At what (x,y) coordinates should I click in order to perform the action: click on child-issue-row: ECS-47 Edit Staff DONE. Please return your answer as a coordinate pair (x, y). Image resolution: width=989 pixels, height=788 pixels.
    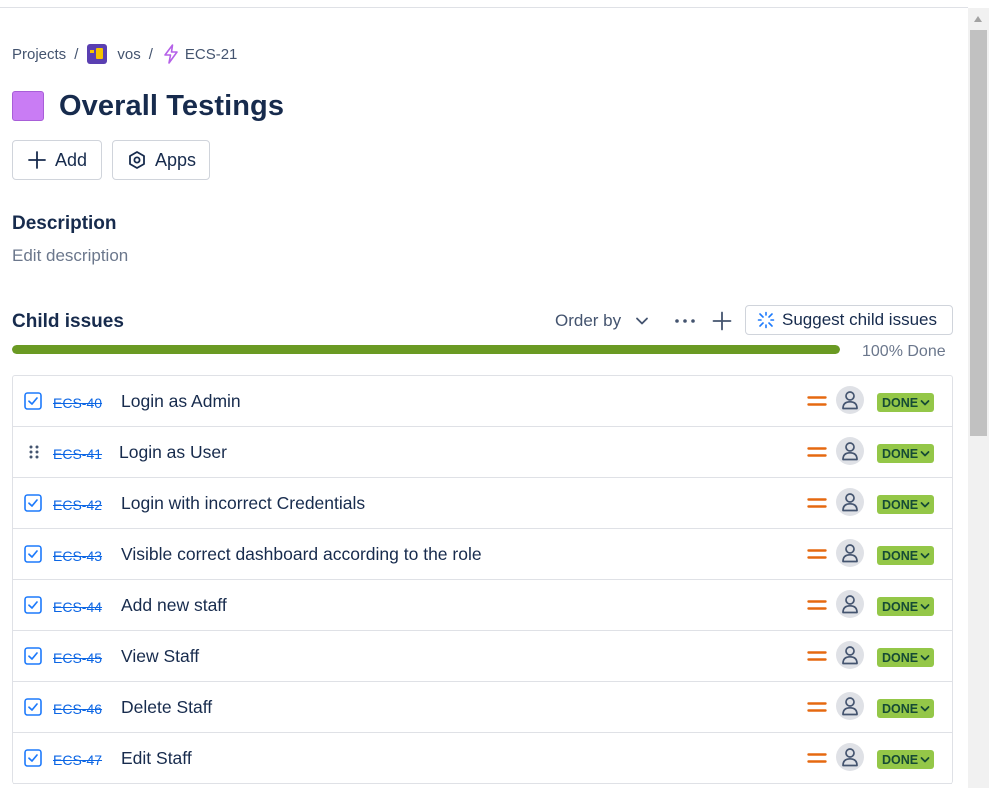
    Looking at the image, I should click on (482, 758).